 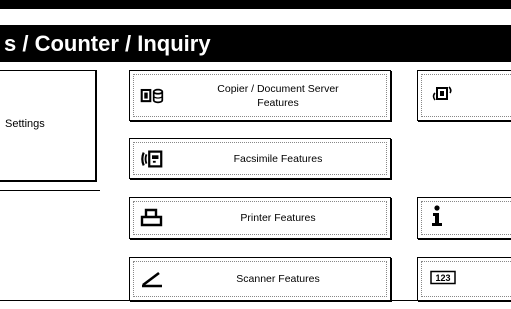 What do you see at coordinates (278, 279) in the screenshot?
I see `scanner-features-label: Scanner Features` at bounding box center [278, 279].